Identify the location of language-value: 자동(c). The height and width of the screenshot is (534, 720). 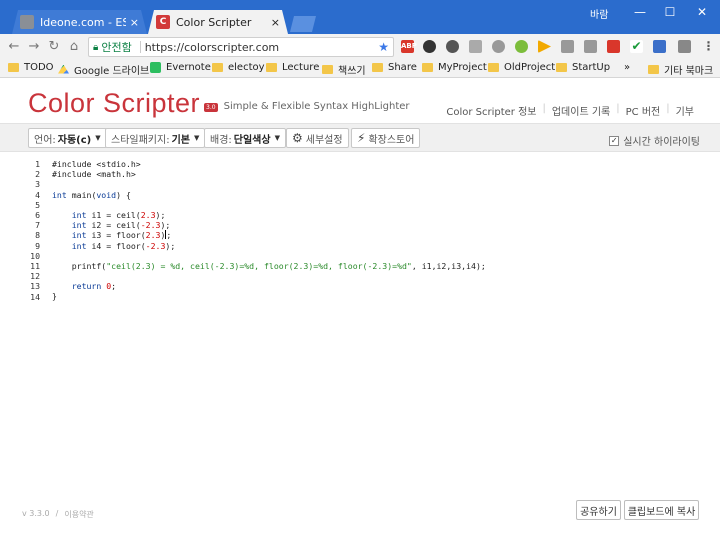
(74, 140).